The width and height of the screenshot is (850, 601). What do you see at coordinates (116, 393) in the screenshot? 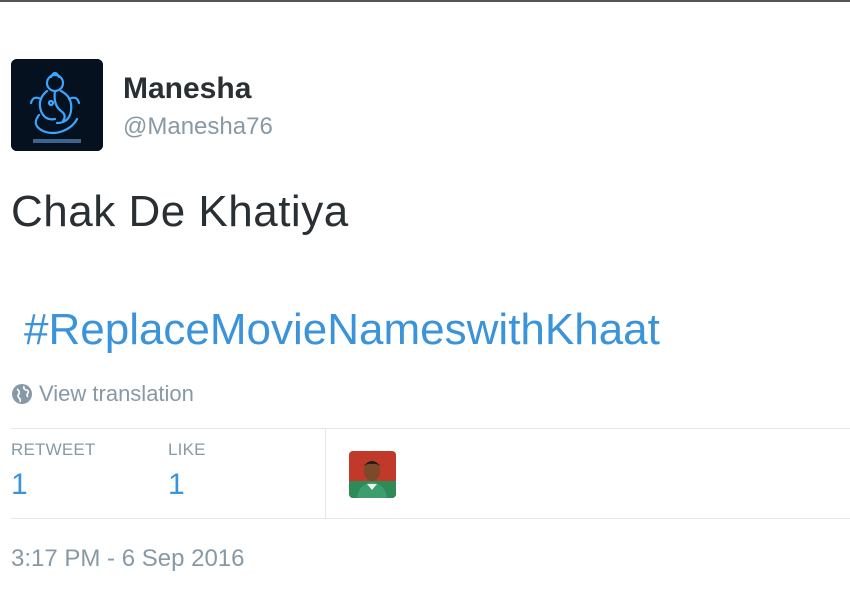
I see `view-translation-label: View translation` at bounding box center [116, 393].